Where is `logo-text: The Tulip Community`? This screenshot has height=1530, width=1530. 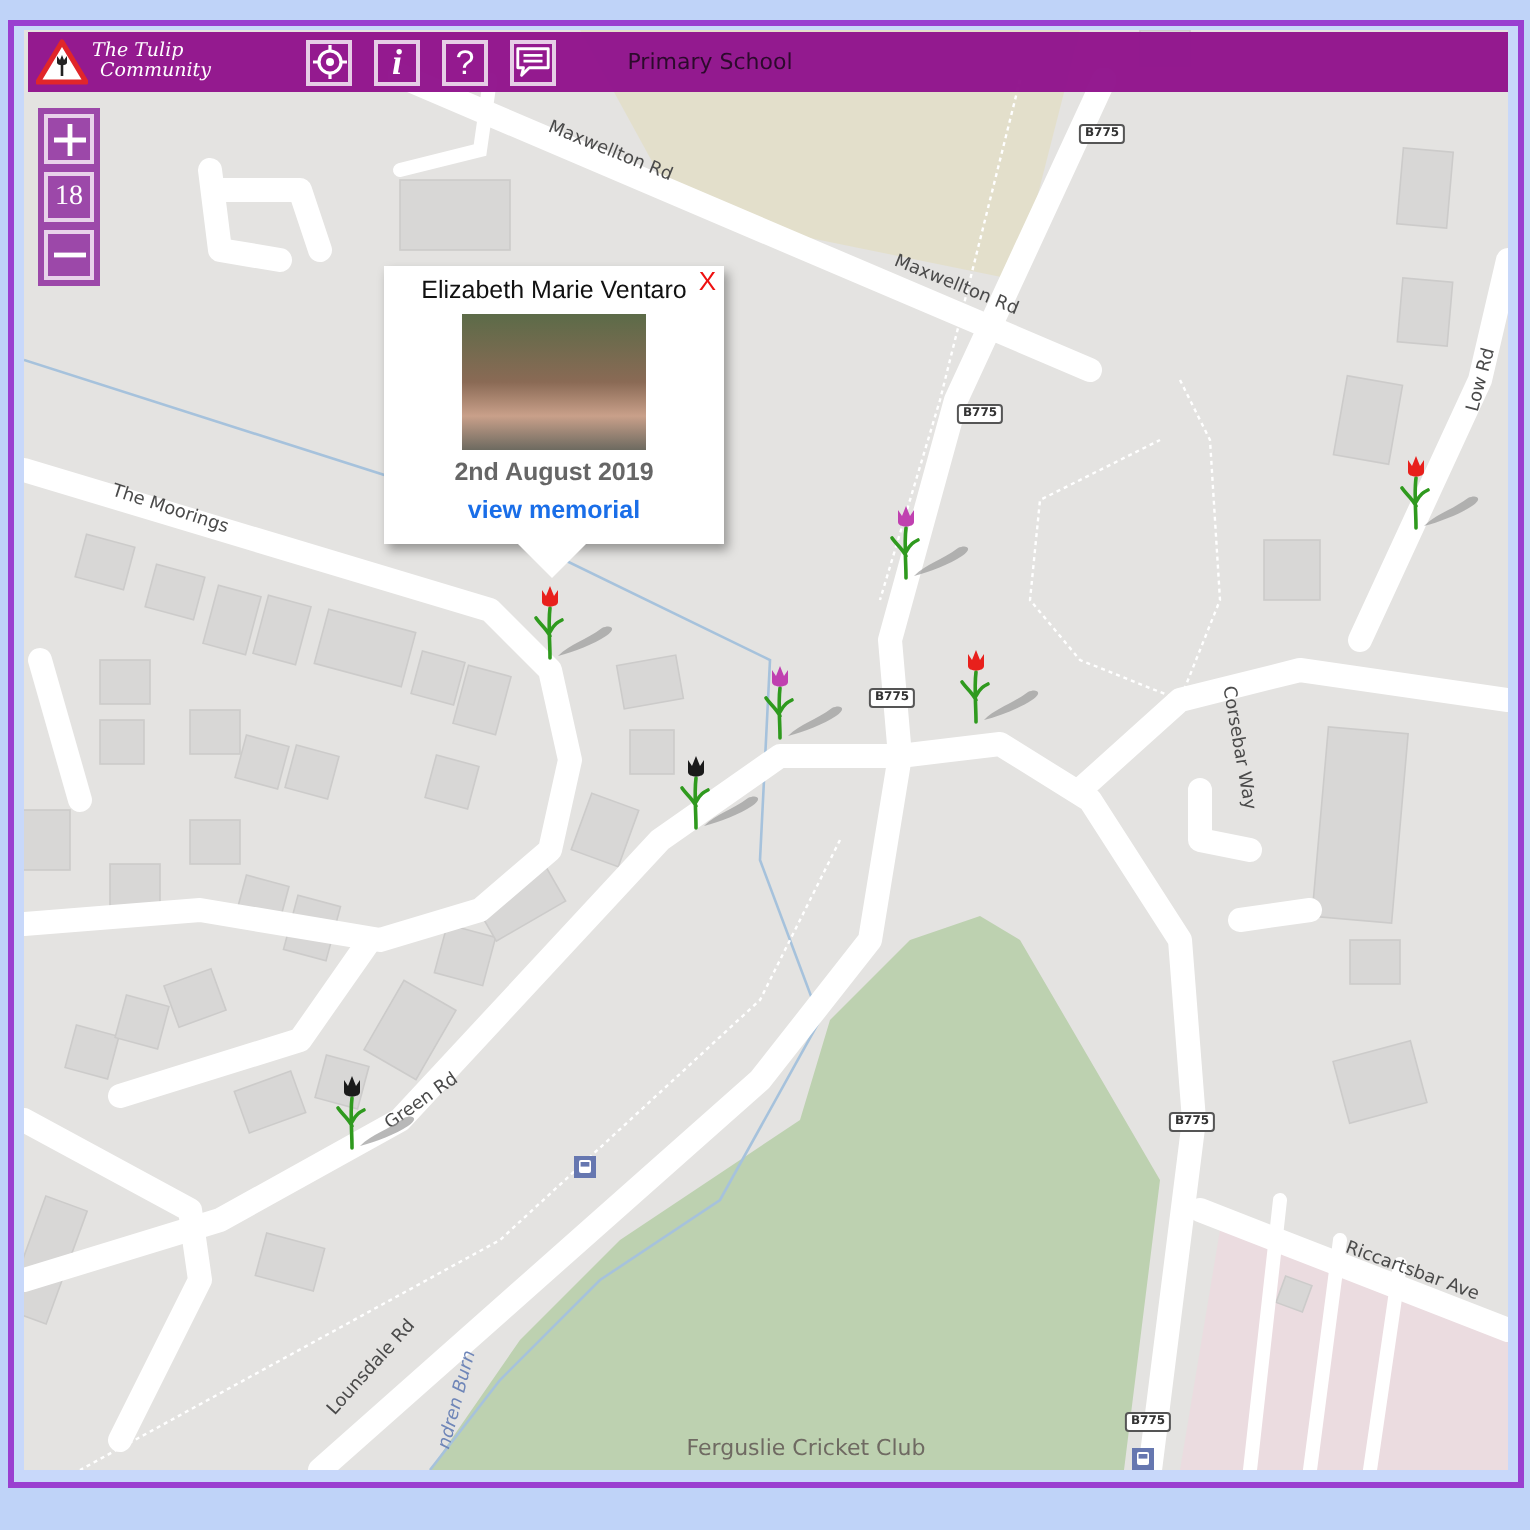
logo-text: The Tulip Community is located at coordinates (151, 62).